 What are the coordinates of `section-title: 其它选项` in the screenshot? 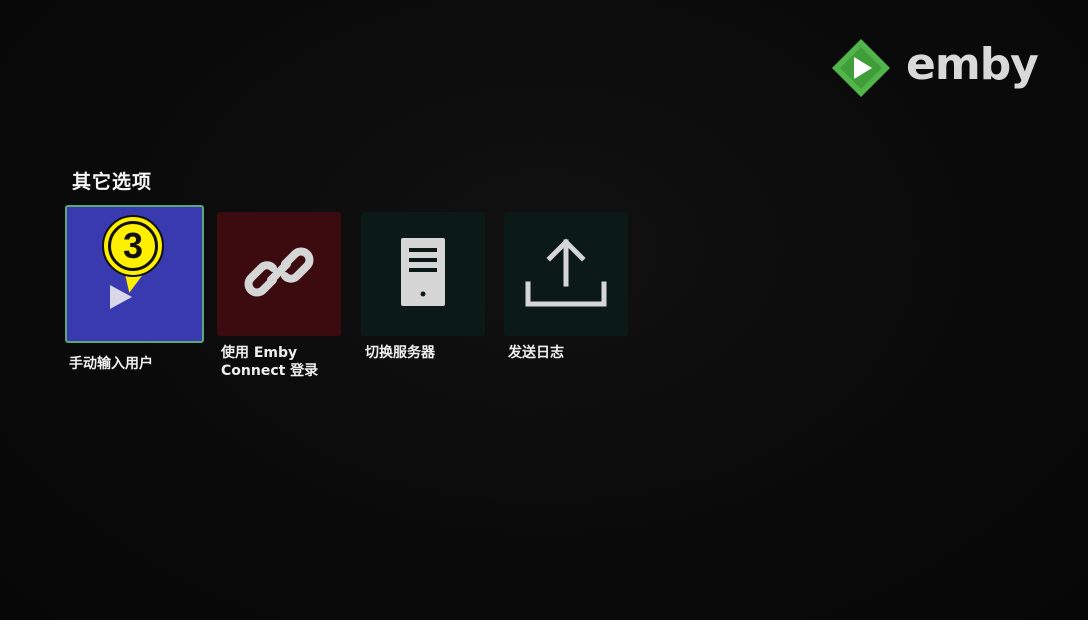 It's located at (112, 182).